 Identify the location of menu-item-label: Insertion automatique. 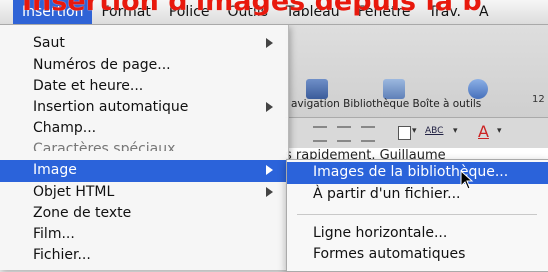
(111, 107).